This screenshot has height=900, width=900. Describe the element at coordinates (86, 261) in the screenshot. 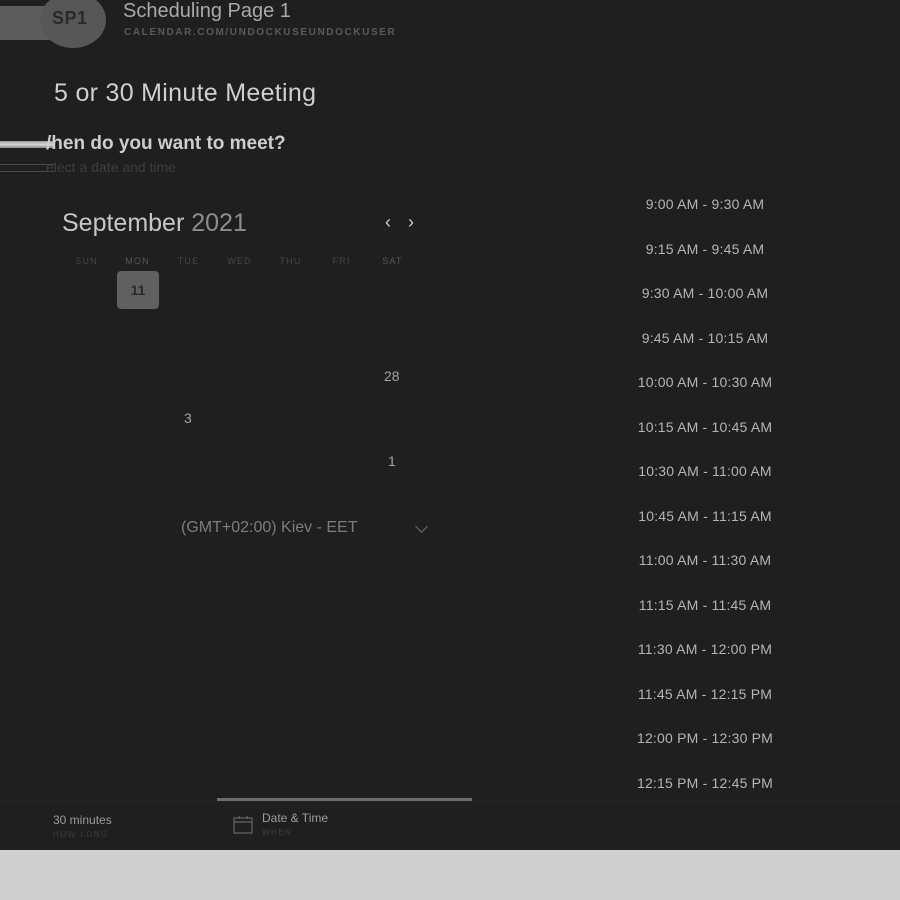

I see `weekday-sun: SUN` at that location.